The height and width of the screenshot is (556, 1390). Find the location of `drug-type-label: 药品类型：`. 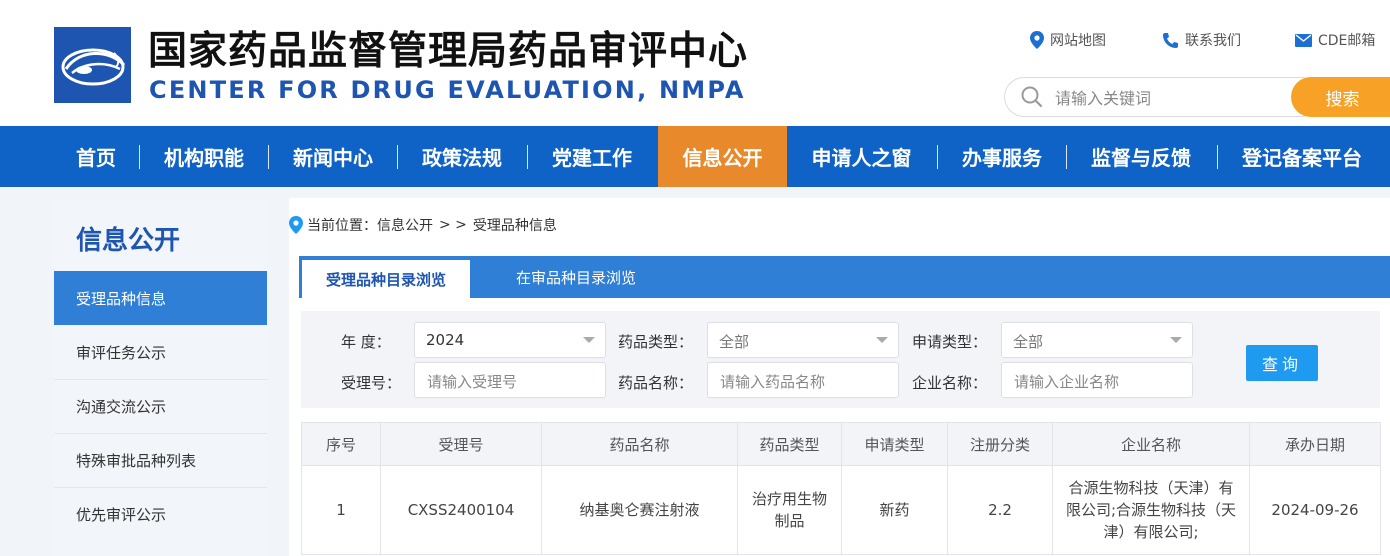

drug-type-label: 药品类型： is located at coordinates (656, 342).